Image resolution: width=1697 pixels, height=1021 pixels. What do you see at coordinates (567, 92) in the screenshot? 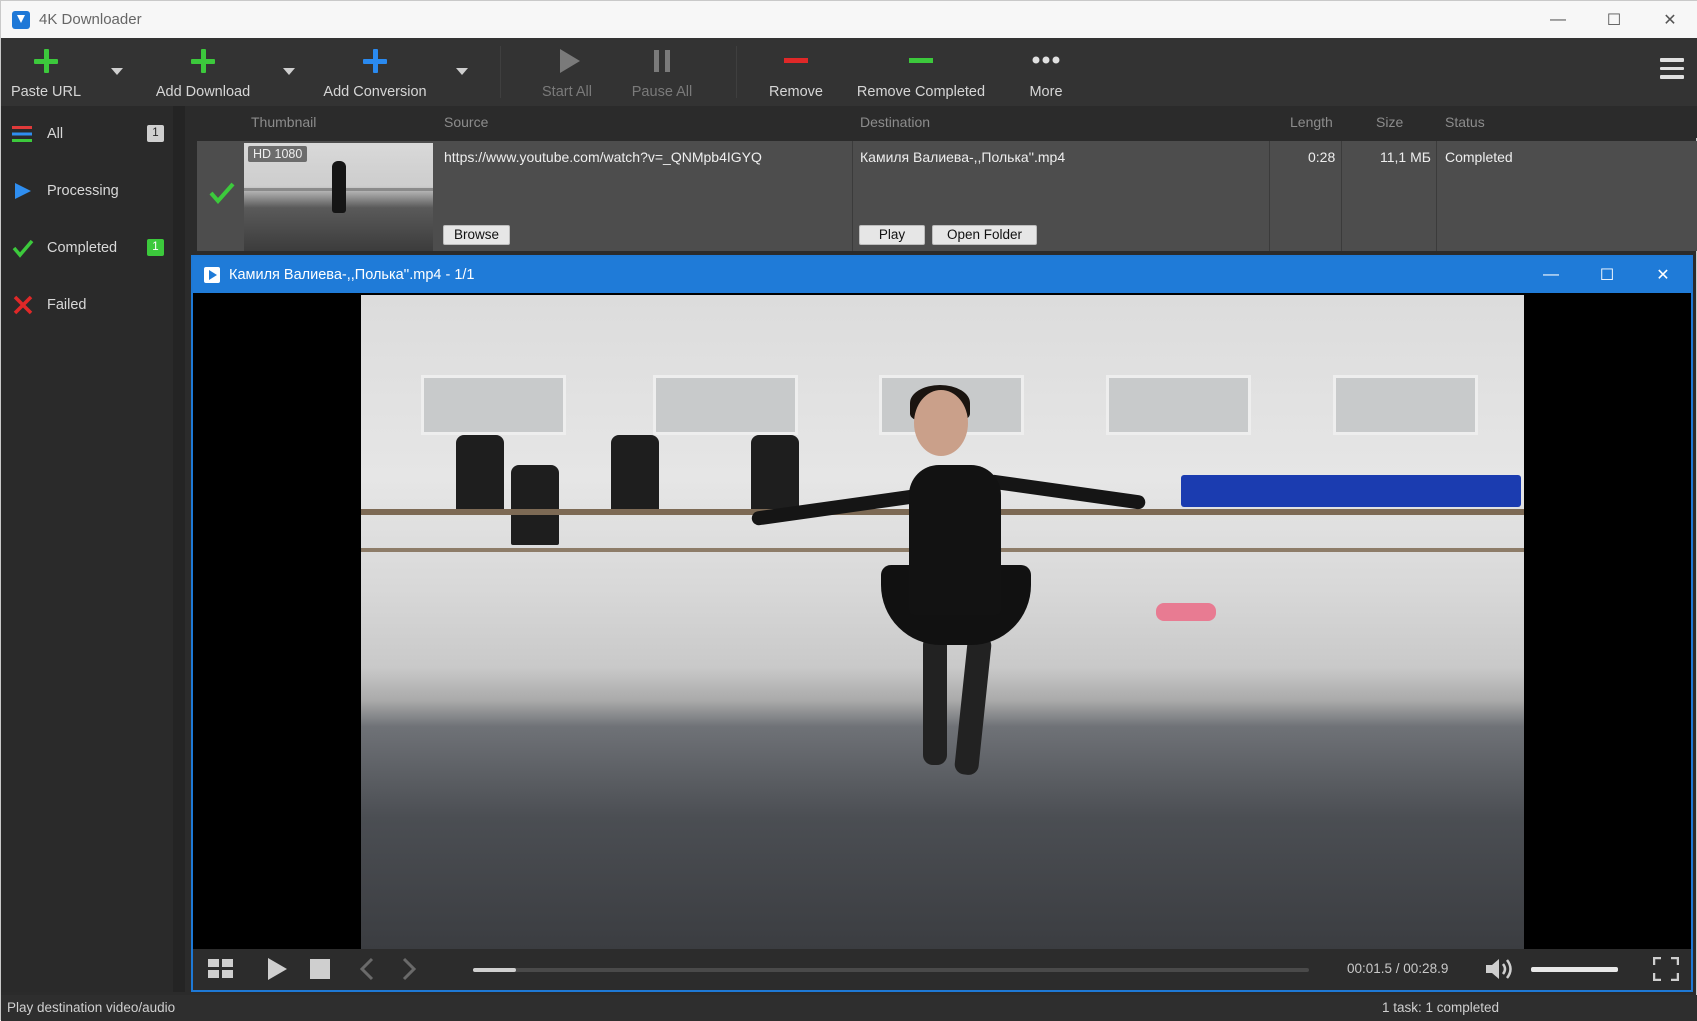
I see `start-all-label: Start All` at bounding box center [567, 92].